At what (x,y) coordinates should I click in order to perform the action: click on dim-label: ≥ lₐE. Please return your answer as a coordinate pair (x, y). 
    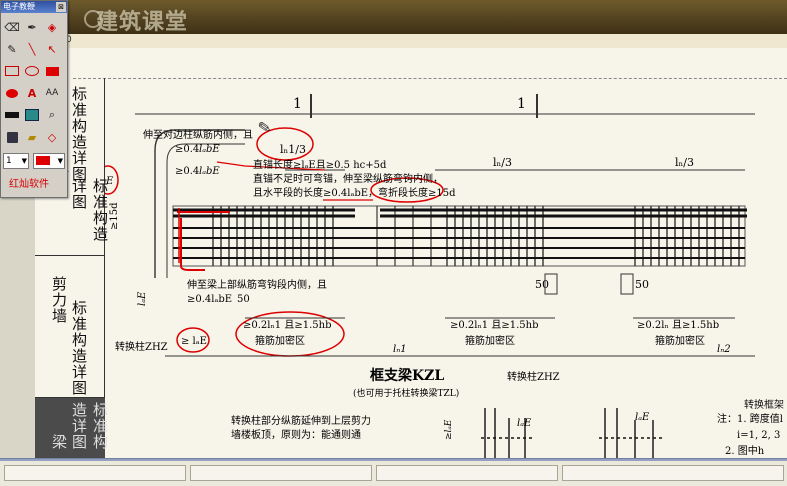
    Looking at the image, I should click on (194, 341).